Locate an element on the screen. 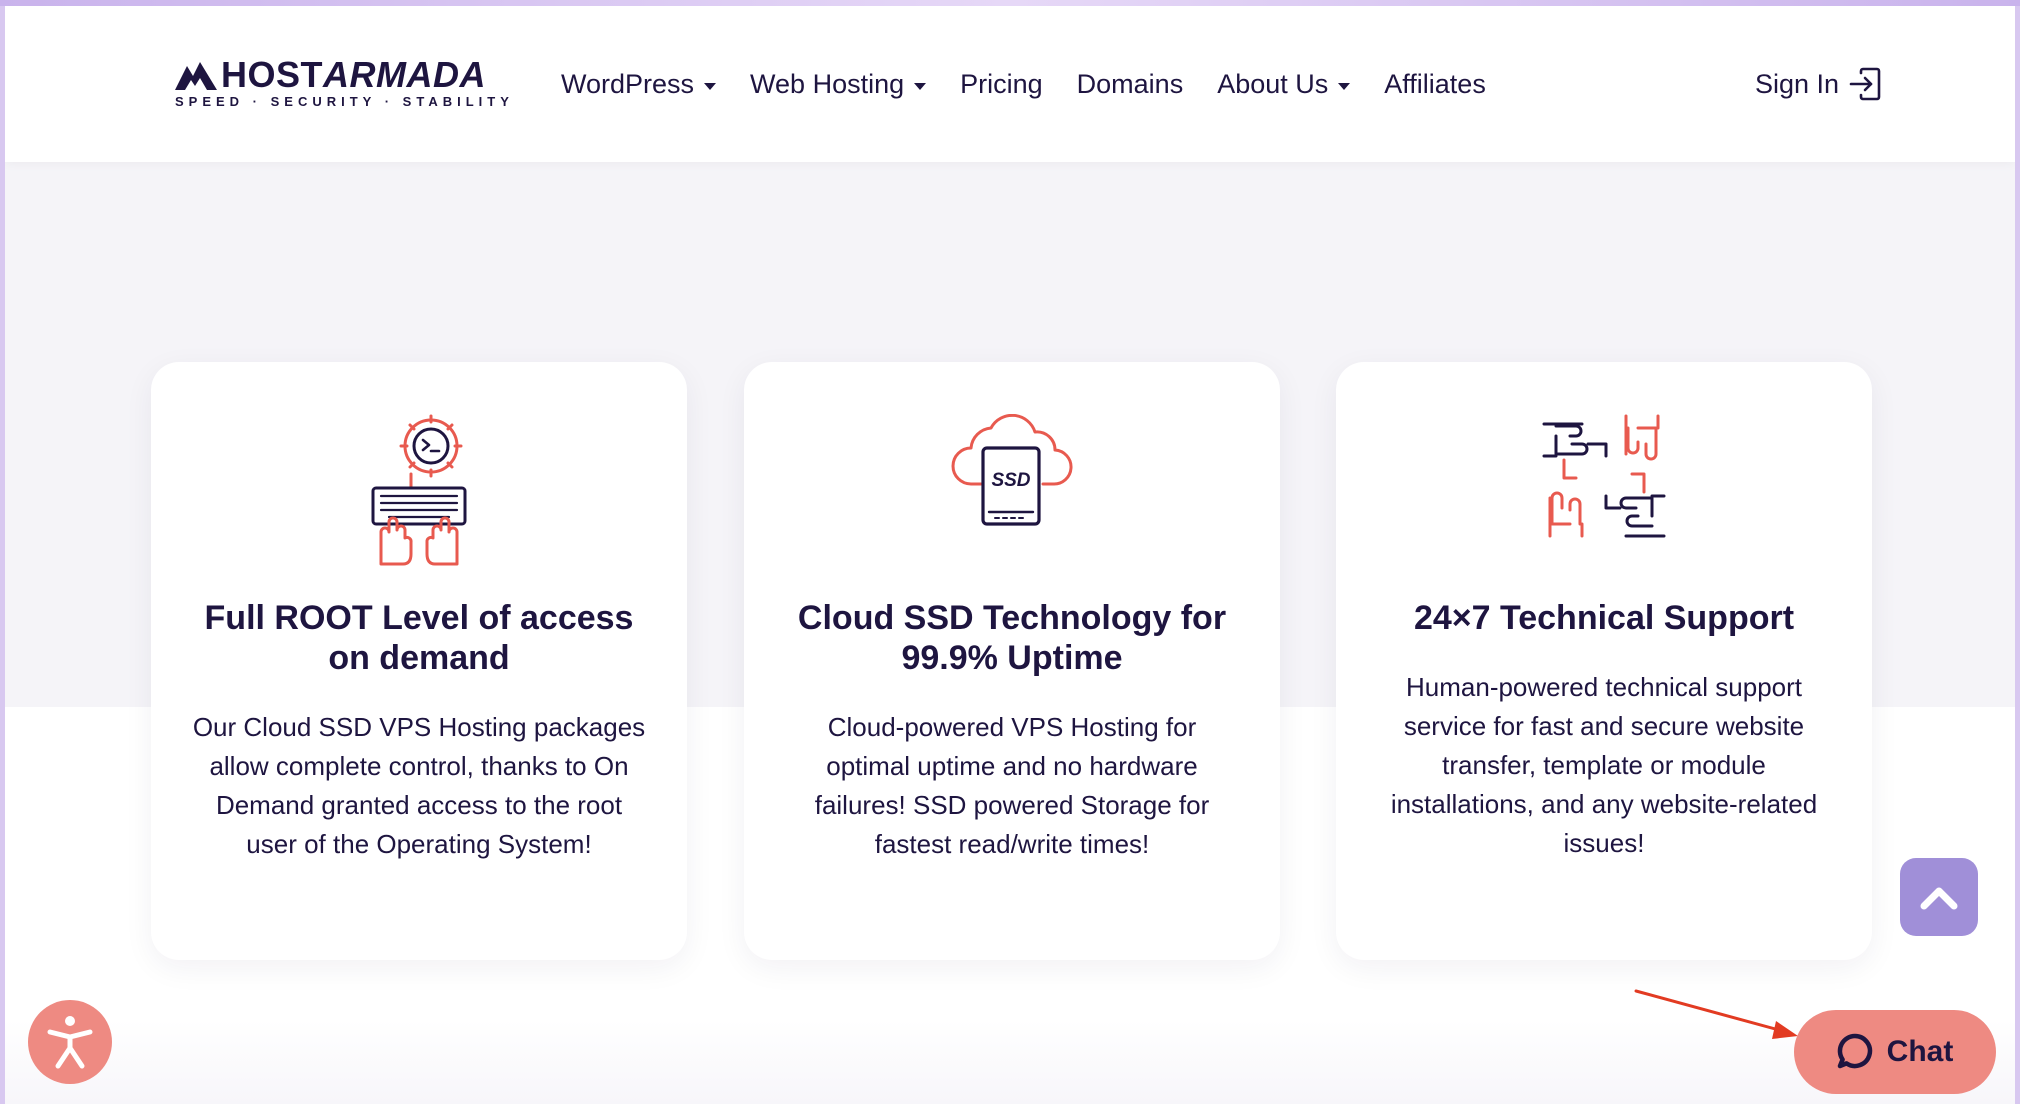 Image resolution: width=2020 pixels, height=1104 pixels. chevron-up-icon is located at coordinates (1939, 898).